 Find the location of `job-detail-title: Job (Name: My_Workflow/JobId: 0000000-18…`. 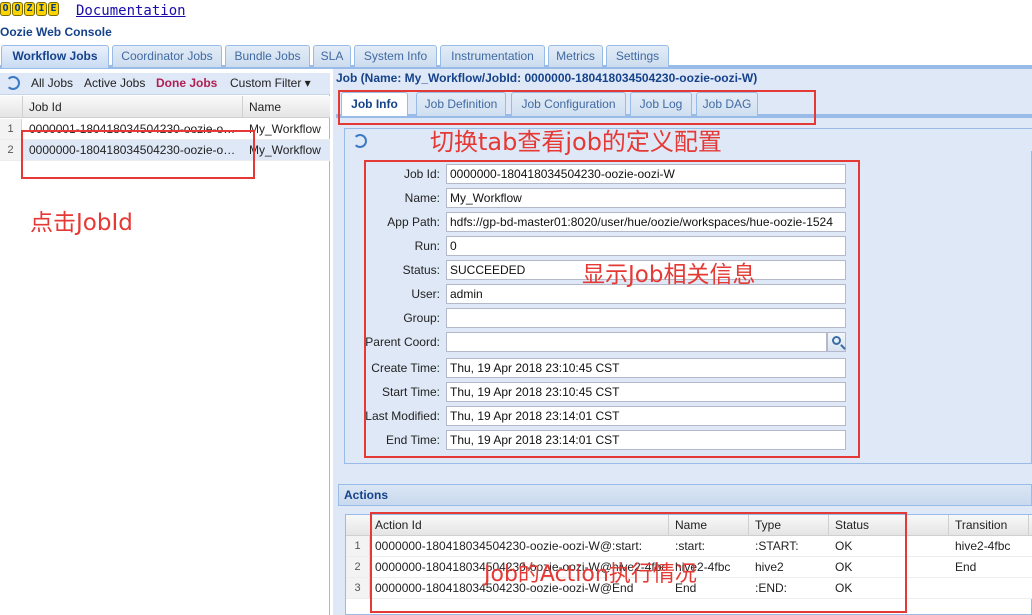

job-detail-title: Job (Name: My_Workflow/JobId: 0000000-18… is located at coordinates (547, 78).